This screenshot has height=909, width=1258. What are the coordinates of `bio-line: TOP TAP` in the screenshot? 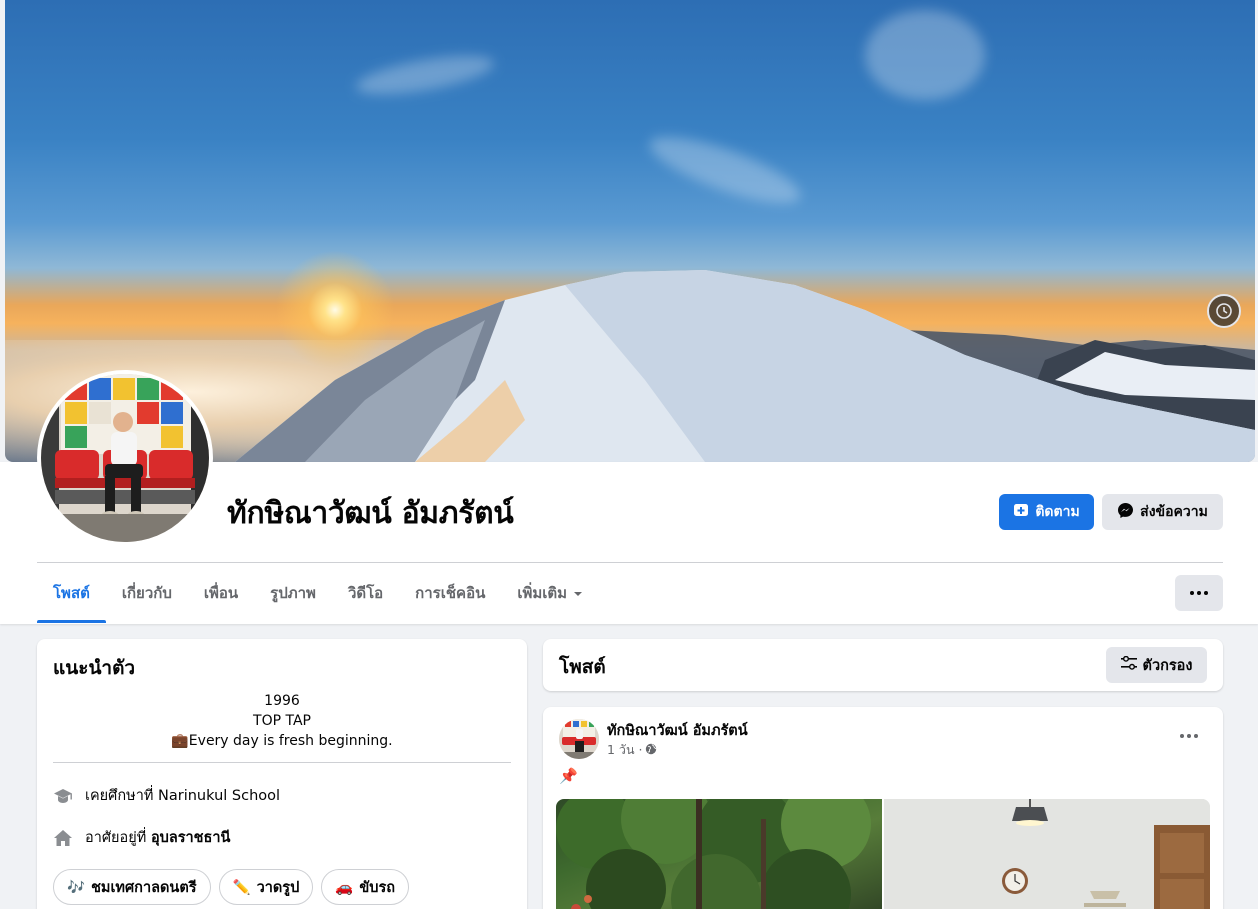 It's located at (282, 721).